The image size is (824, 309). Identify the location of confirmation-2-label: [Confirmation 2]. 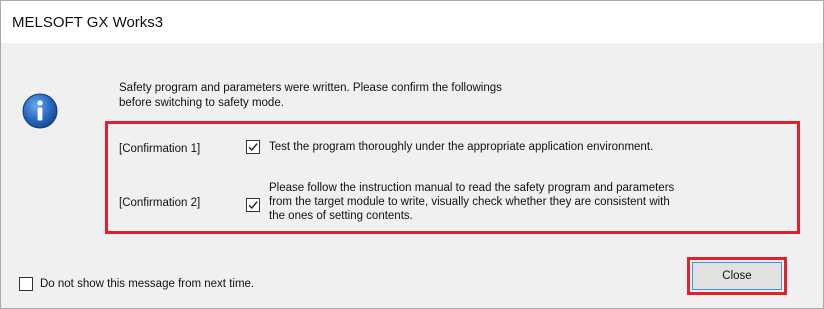
(160, 203).